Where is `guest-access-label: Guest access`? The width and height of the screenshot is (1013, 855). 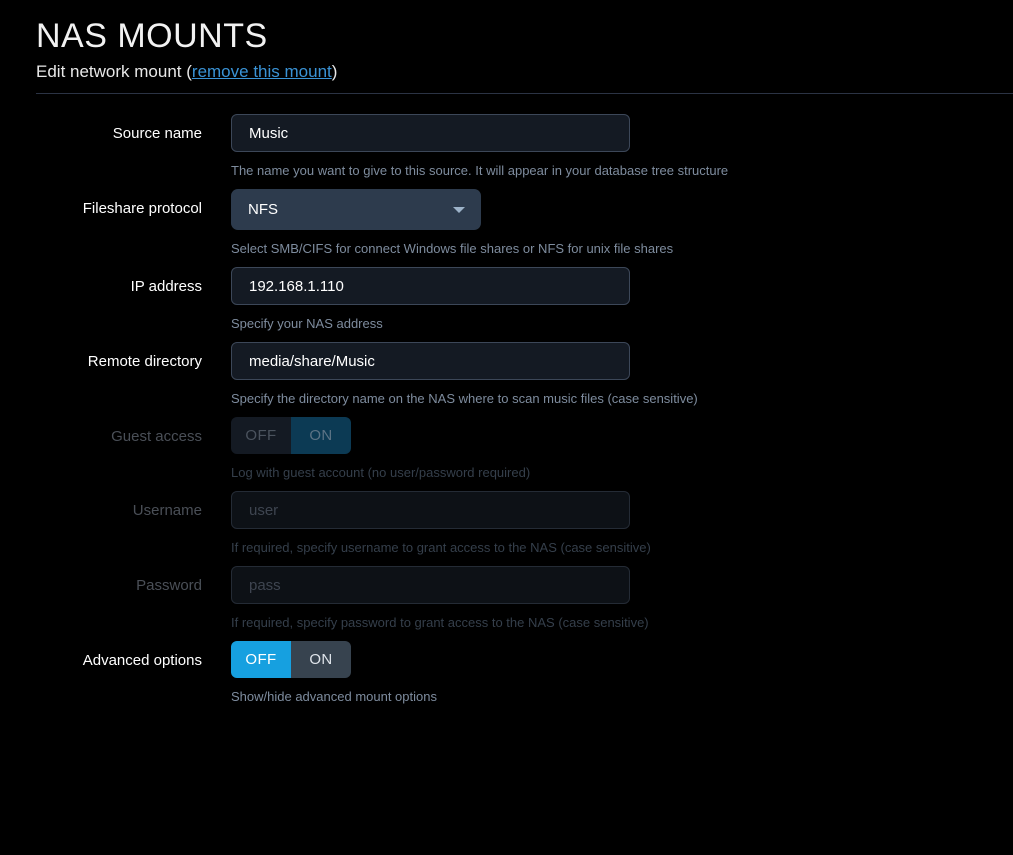
guest-access-label: Guest access is located at coordinates (156, 436).